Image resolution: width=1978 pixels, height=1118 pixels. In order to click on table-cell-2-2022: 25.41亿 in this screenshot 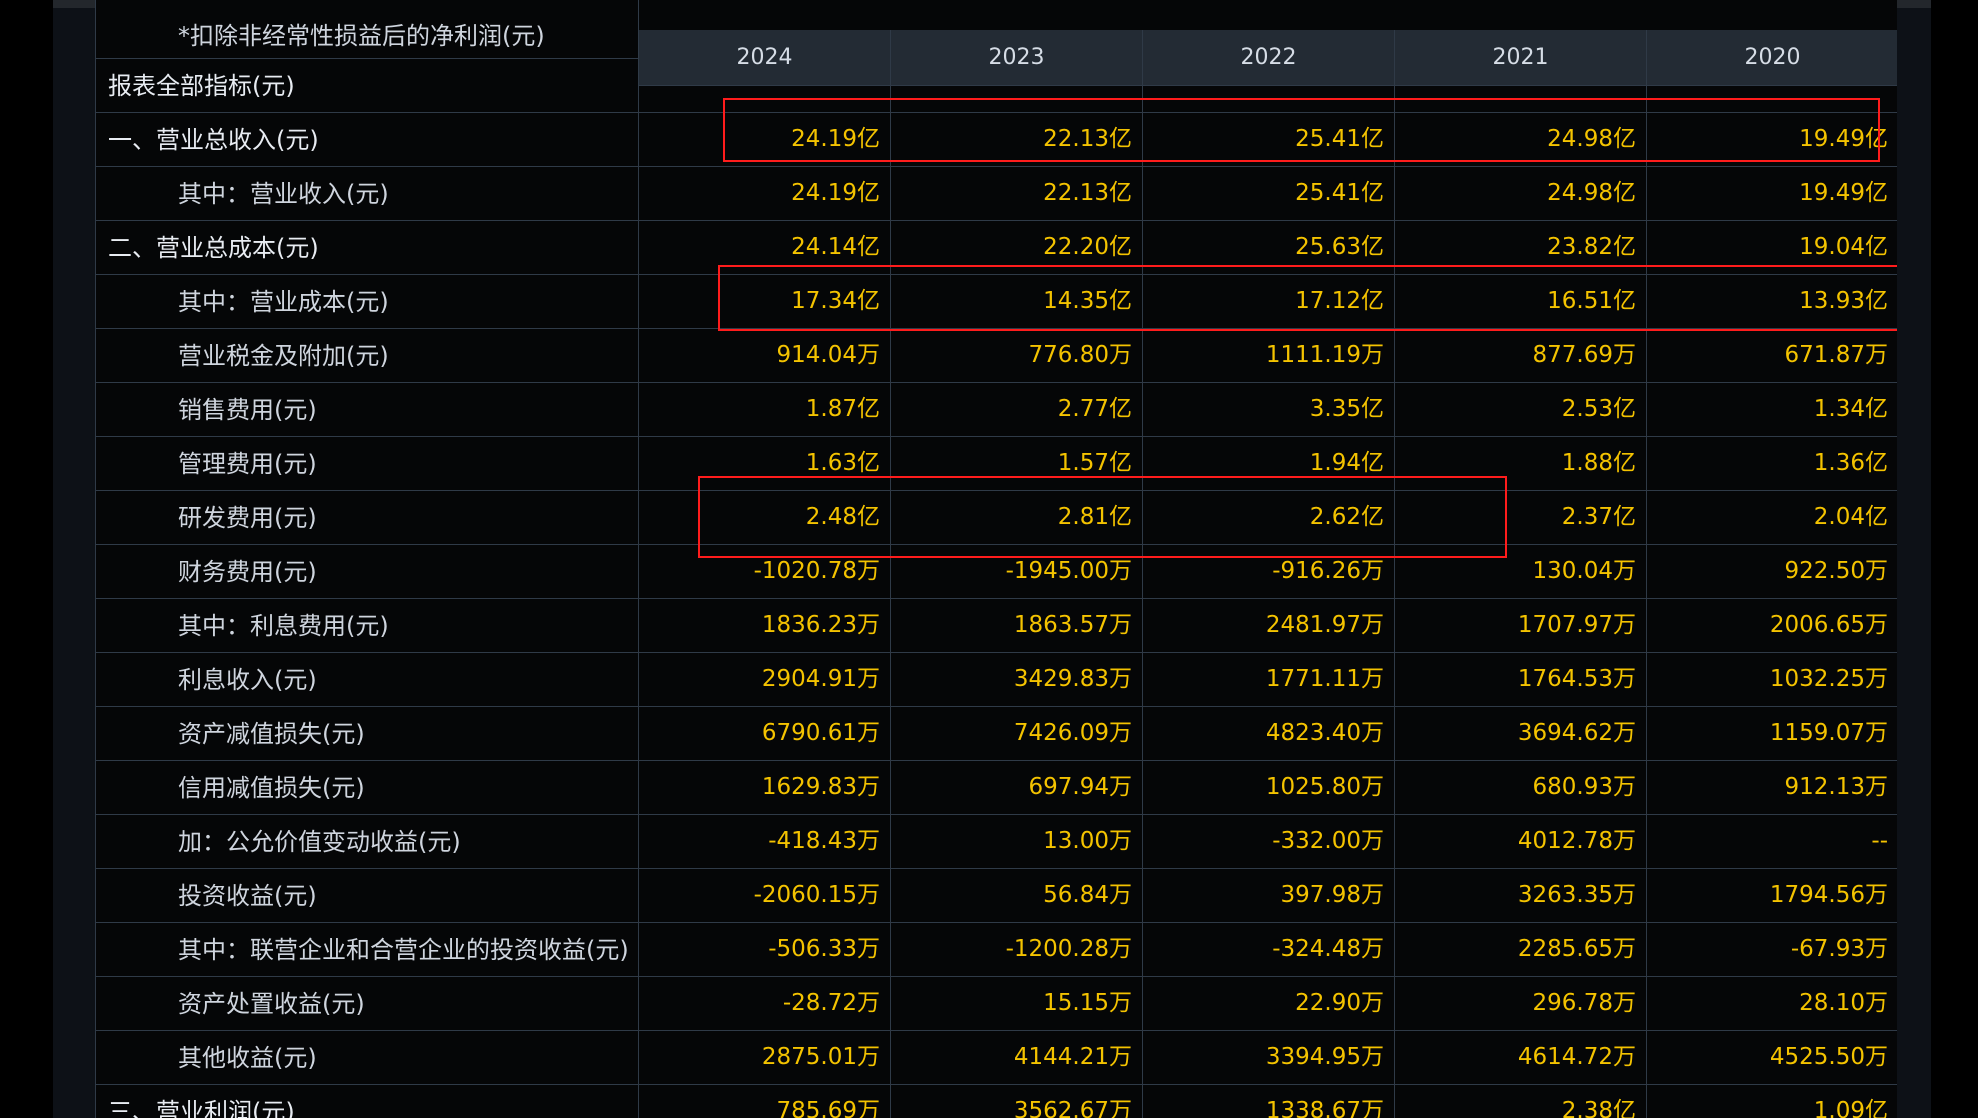, I will do `click(1269, 140)`.